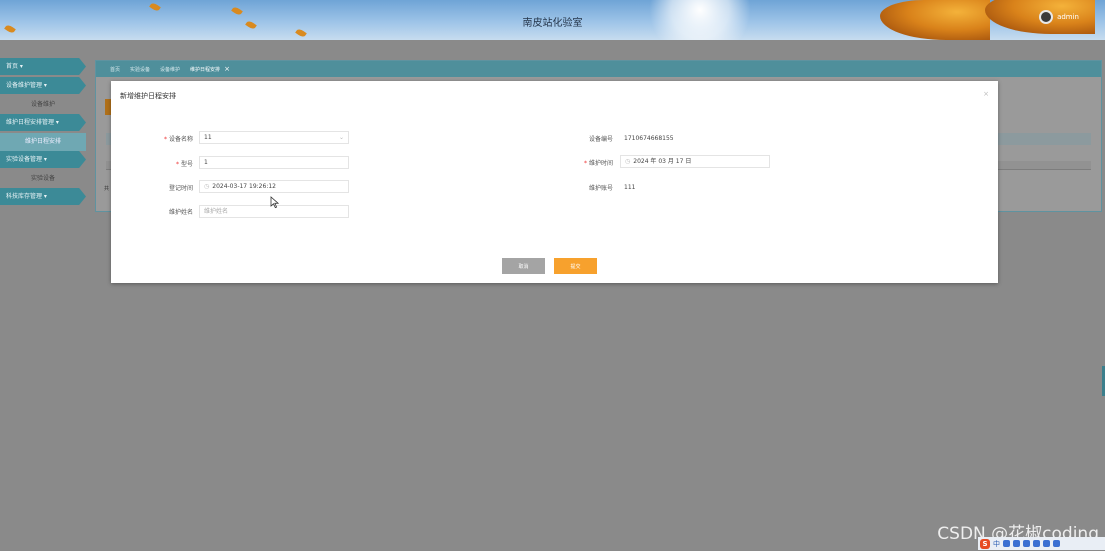 Image resolution: width=1105 pixels, height=551 pixels. I want to click on mouse-cursor-icon, so click(274, 202).